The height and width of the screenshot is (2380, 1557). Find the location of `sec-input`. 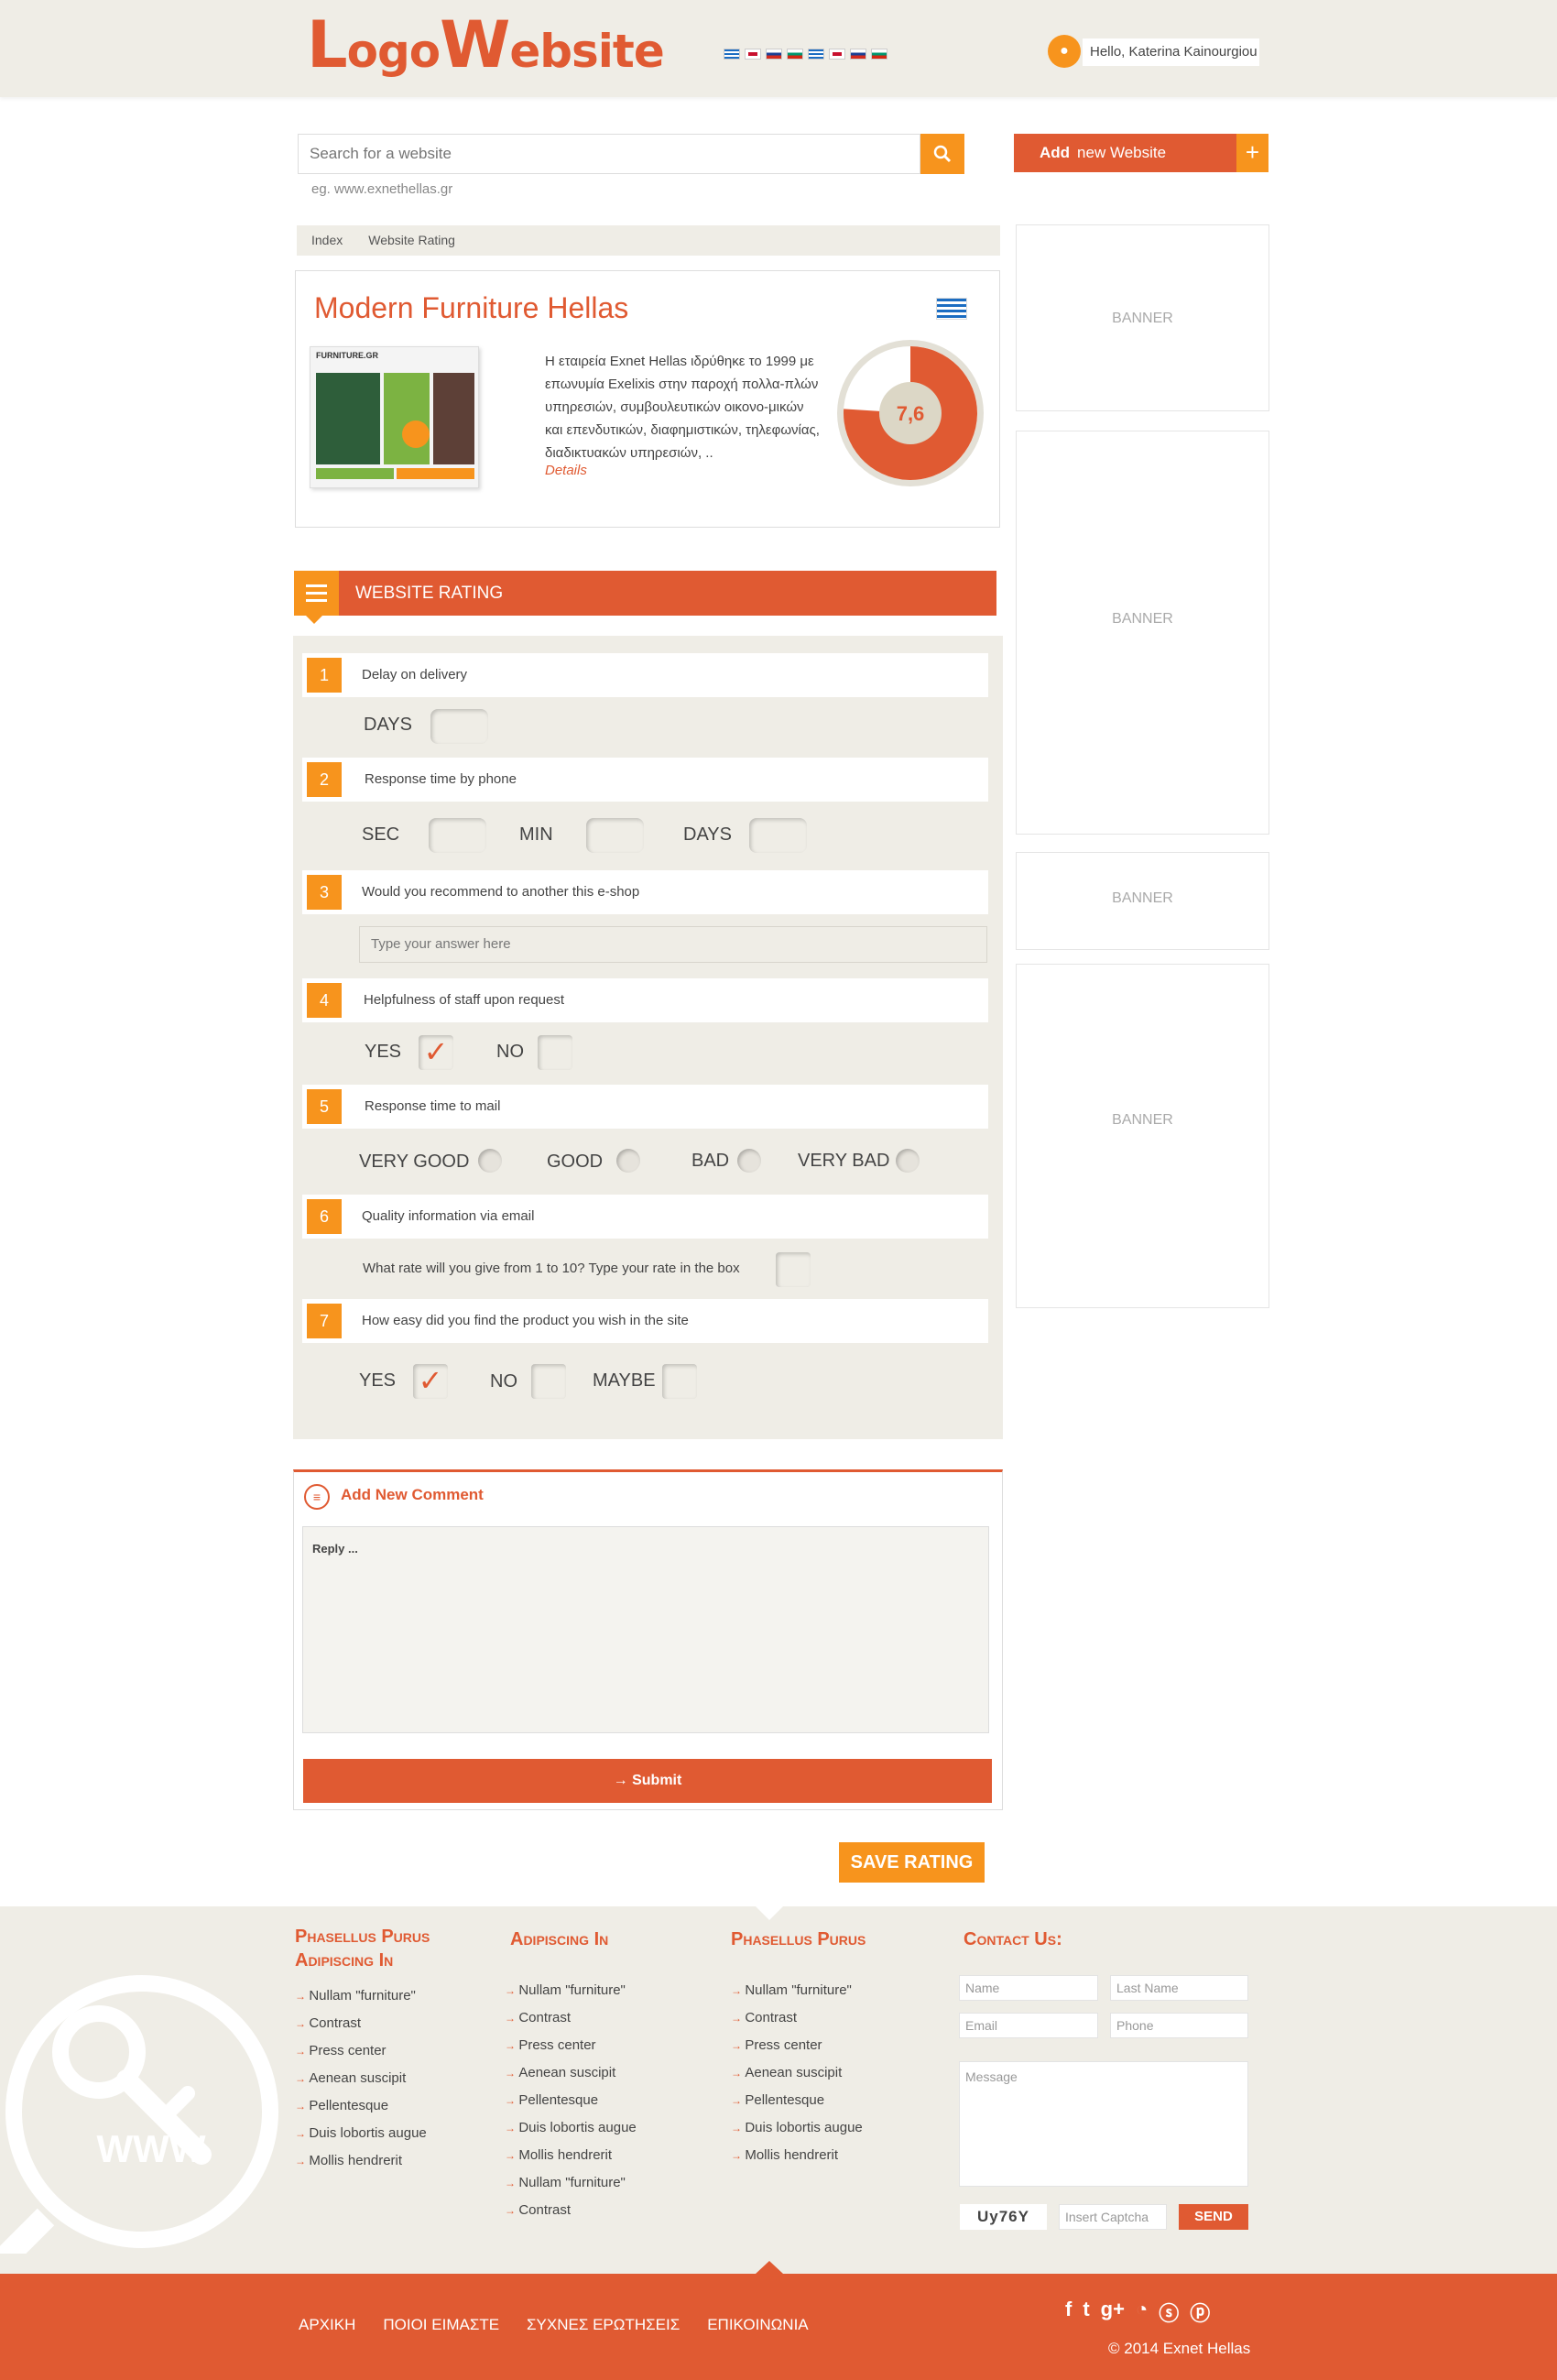

sec-input is located at coordinates (458, 835).